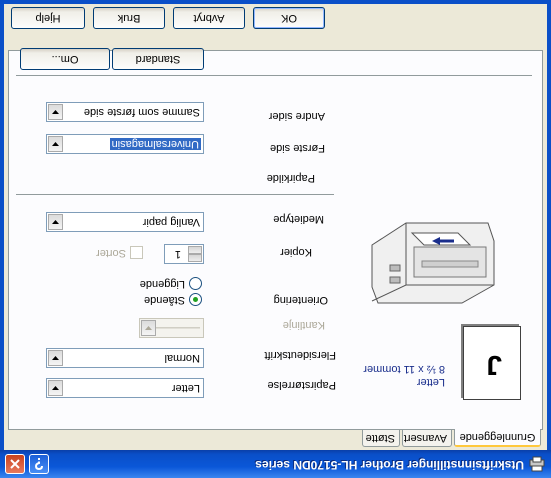  Describe the element at coordinates (182, 358) in the screenshot. I see `multi-page-value: Normal` at that location.